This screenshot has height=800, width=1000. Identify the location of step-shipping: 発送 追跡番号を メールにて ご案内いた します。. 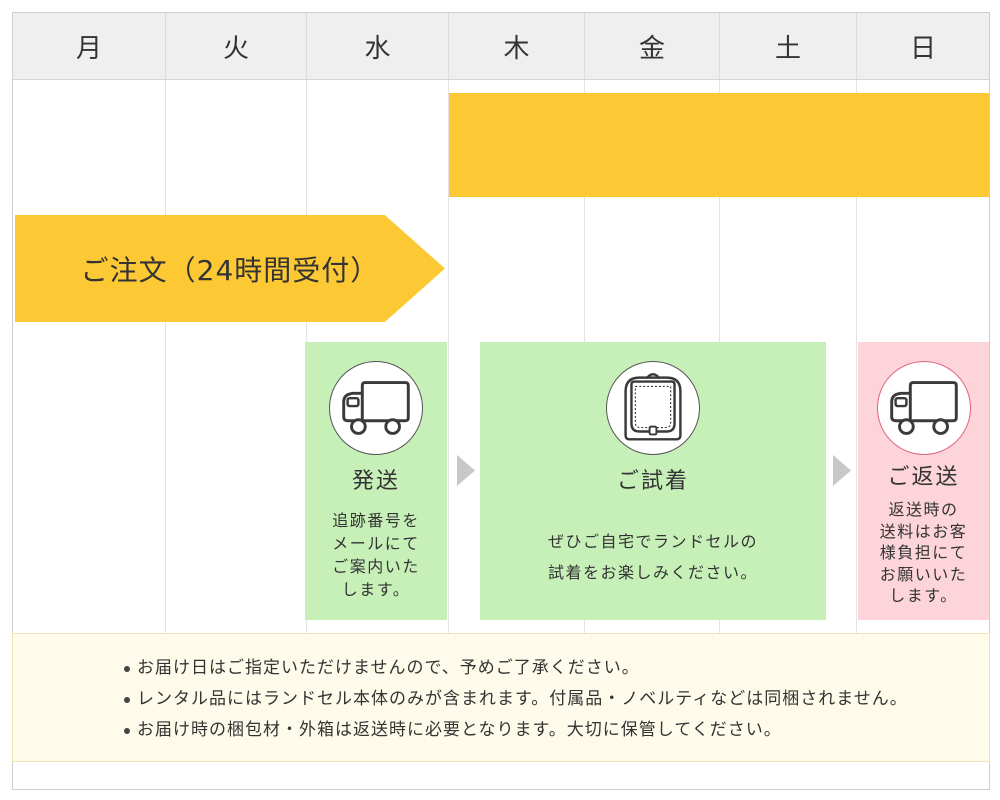
(376, 481).